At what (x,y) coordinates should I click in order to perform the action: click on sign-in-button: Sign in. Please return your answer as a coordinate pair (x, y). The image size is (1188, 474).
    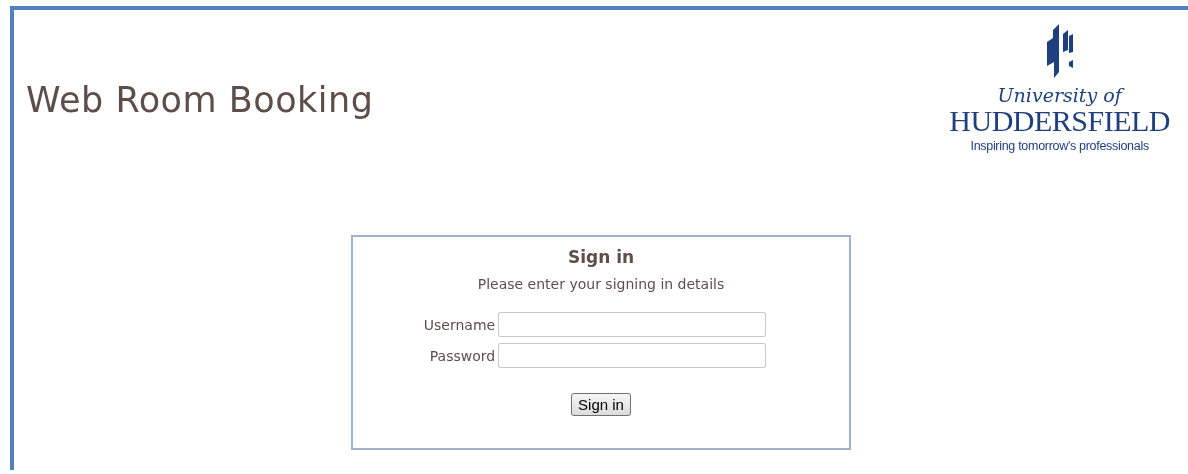
    Looking at the image, I should click on (601, 404).